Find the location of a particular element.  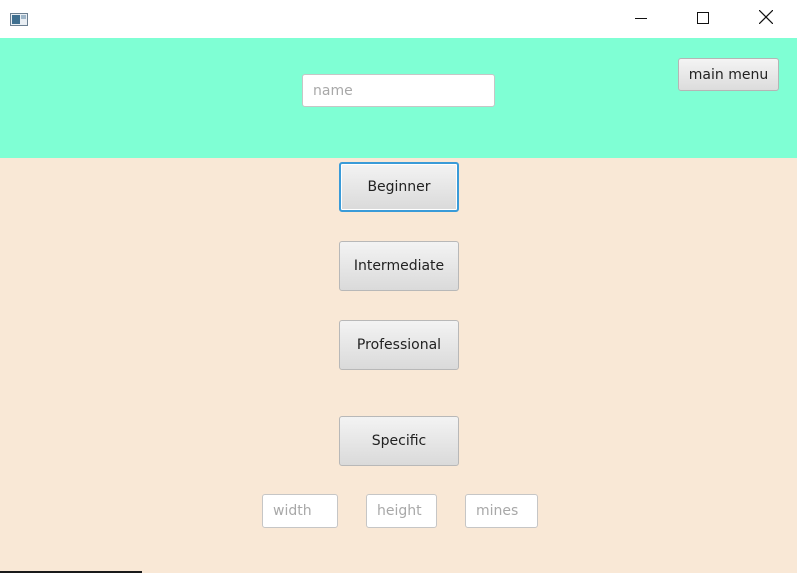

main-menu-button: main menu is located at coordinates (728, 74).